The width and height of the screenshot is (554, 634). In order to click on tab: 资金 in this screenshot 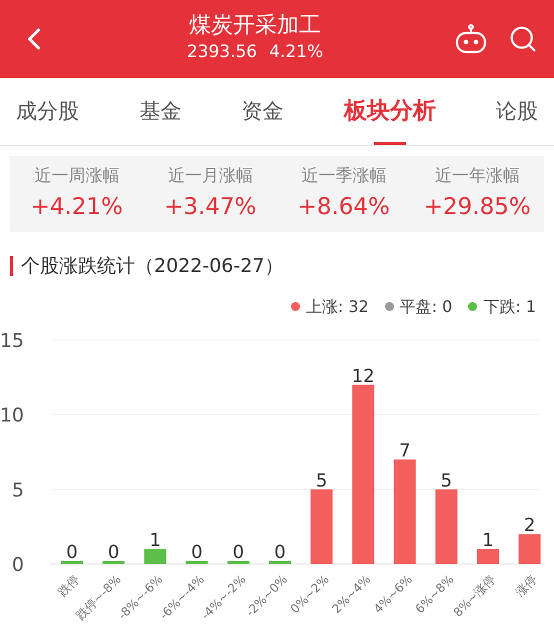, I will do `click(263, 111)`.